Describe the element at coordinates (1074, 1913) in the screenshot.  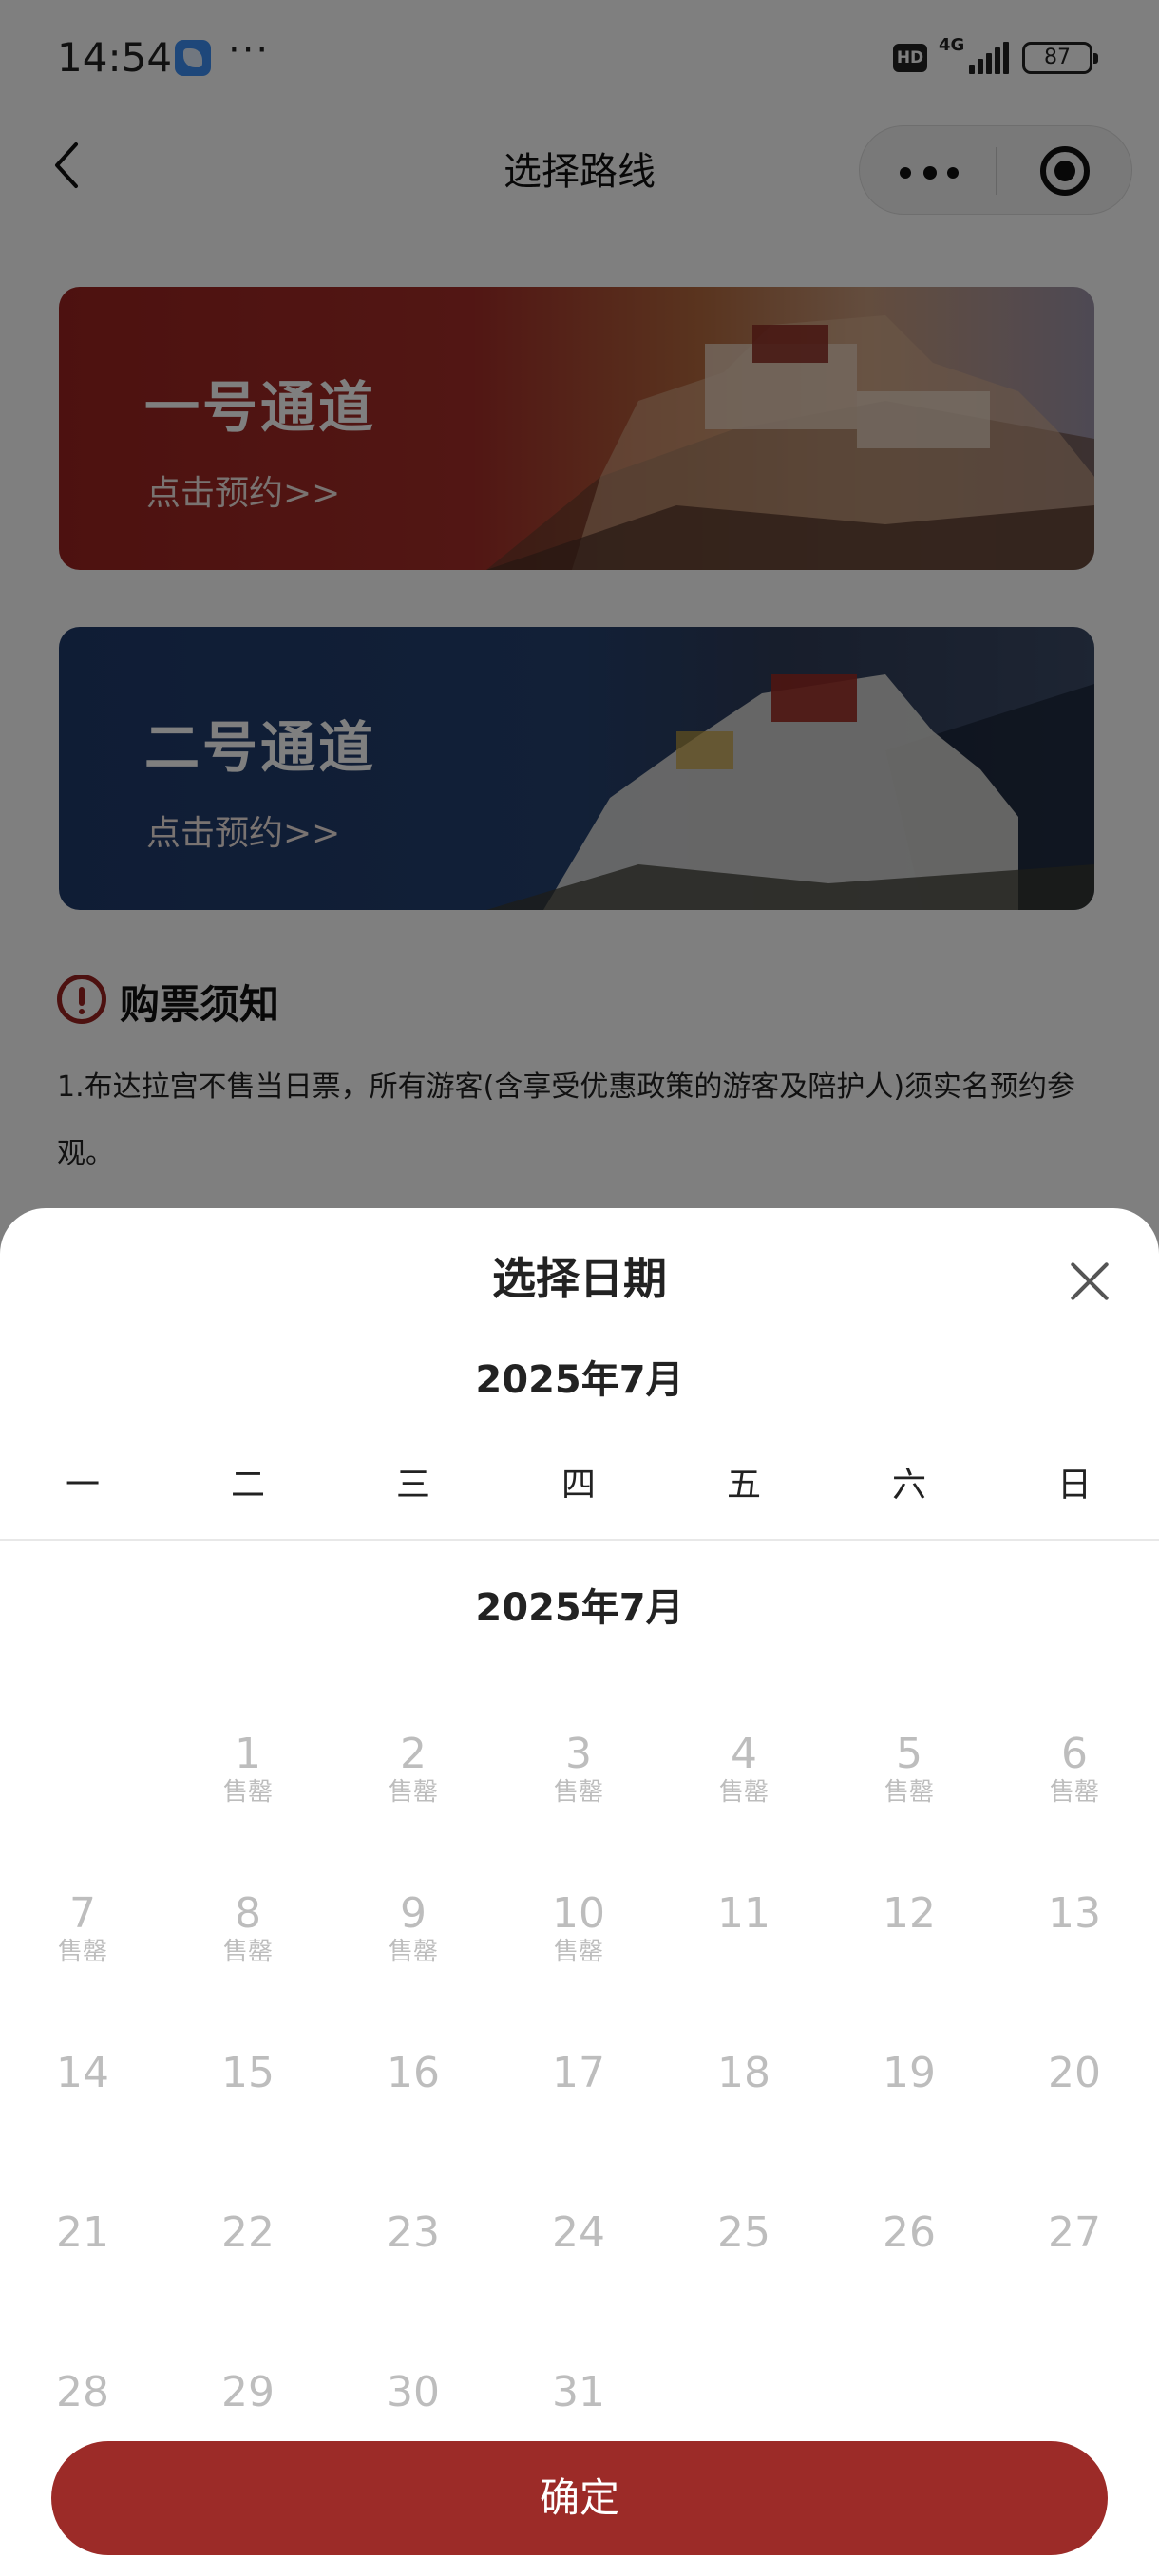
I see `day-number: 13` at that location.